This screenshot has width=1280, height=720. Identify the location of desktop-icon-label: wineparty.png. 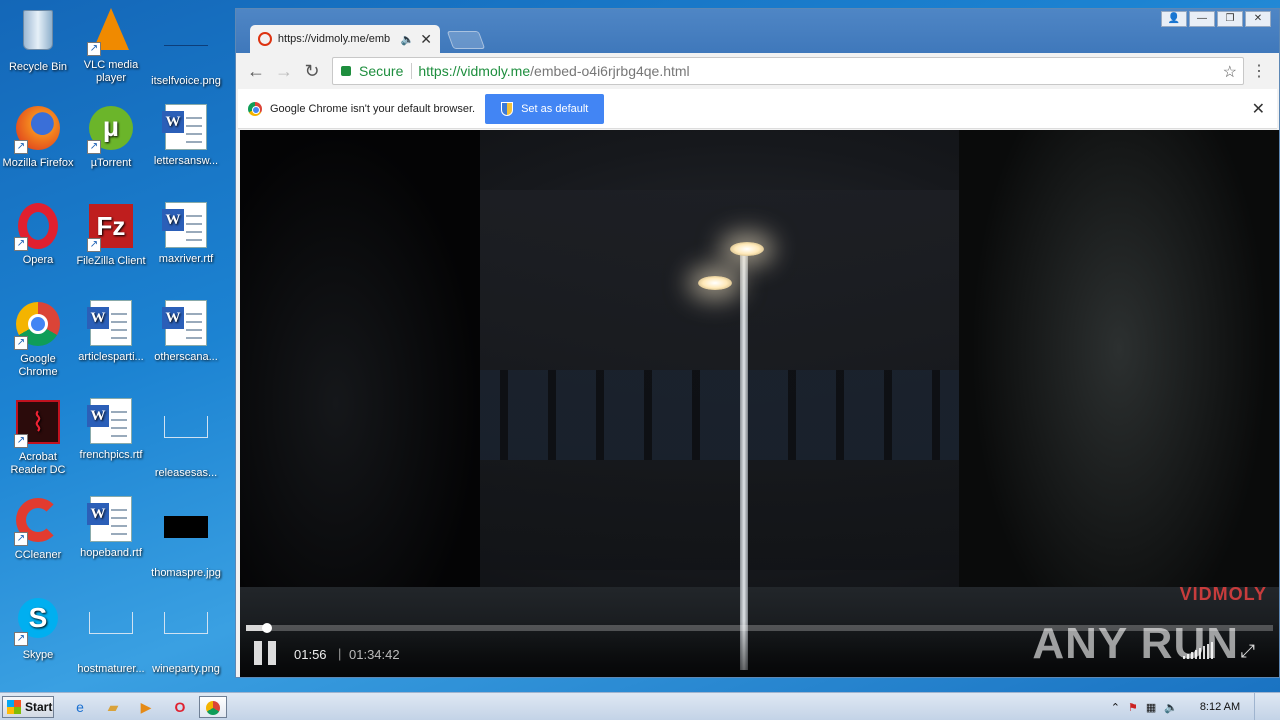
(186, 669).